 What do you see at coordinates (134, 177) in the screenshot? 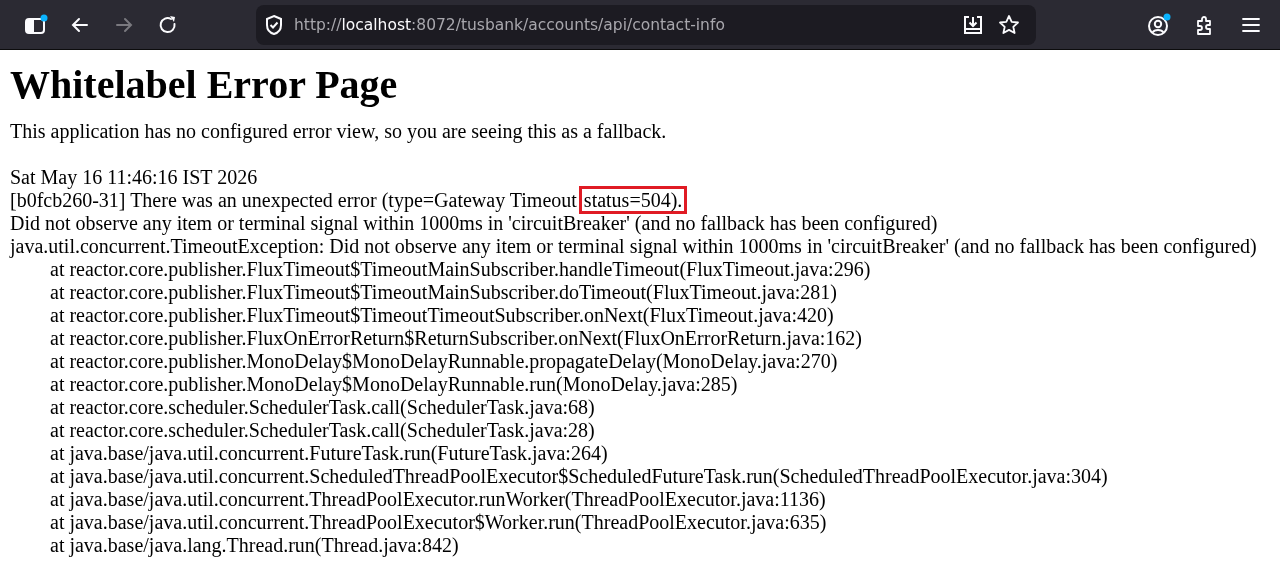
I see `timestamp: Sat May 16 11:46:16 IST 2026` at bounding box center [134, 177].